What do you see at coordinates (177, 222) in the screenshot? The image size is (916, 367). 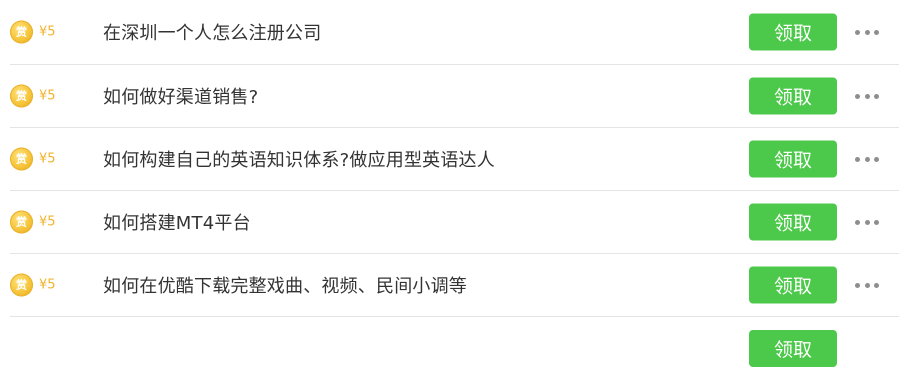 I see `question-title: 如何搭建MT4平台` at bounding box center [177, 222].